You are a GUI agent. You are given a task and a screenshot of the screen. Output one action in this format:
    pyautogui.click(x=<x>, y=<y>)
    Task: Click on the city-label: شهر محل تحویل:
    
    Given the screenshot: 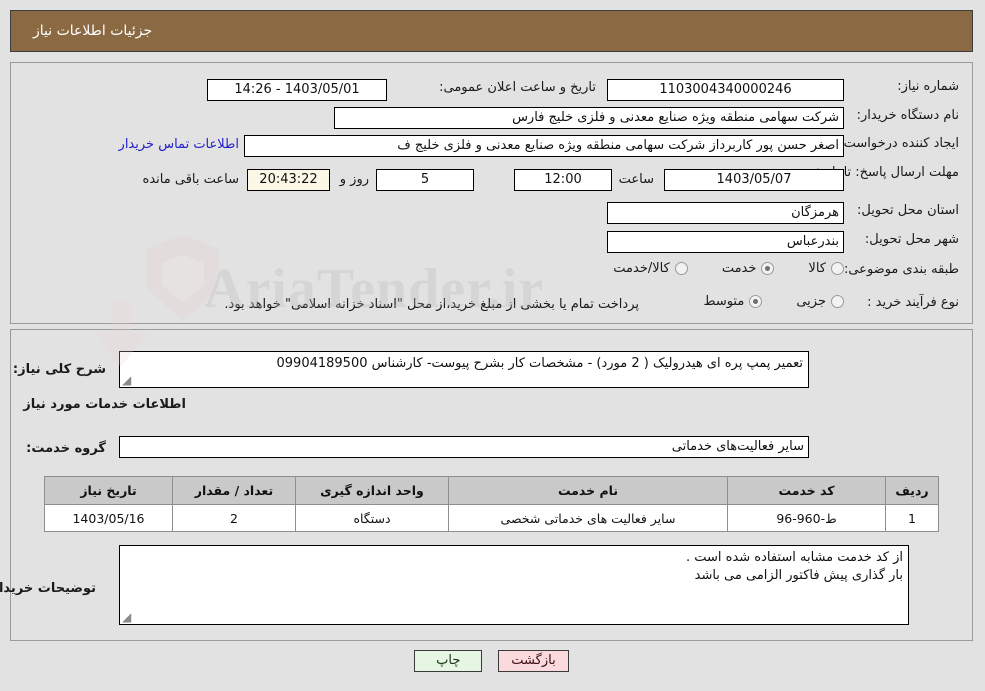 What is the action you would take?
    pyautogui.click(x=912, y=239)
    